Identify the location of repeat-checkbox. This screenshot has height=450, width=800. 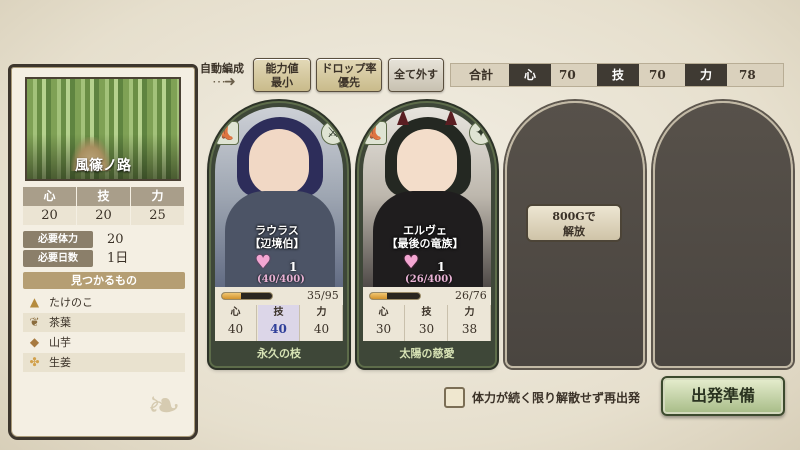
(454, 397).